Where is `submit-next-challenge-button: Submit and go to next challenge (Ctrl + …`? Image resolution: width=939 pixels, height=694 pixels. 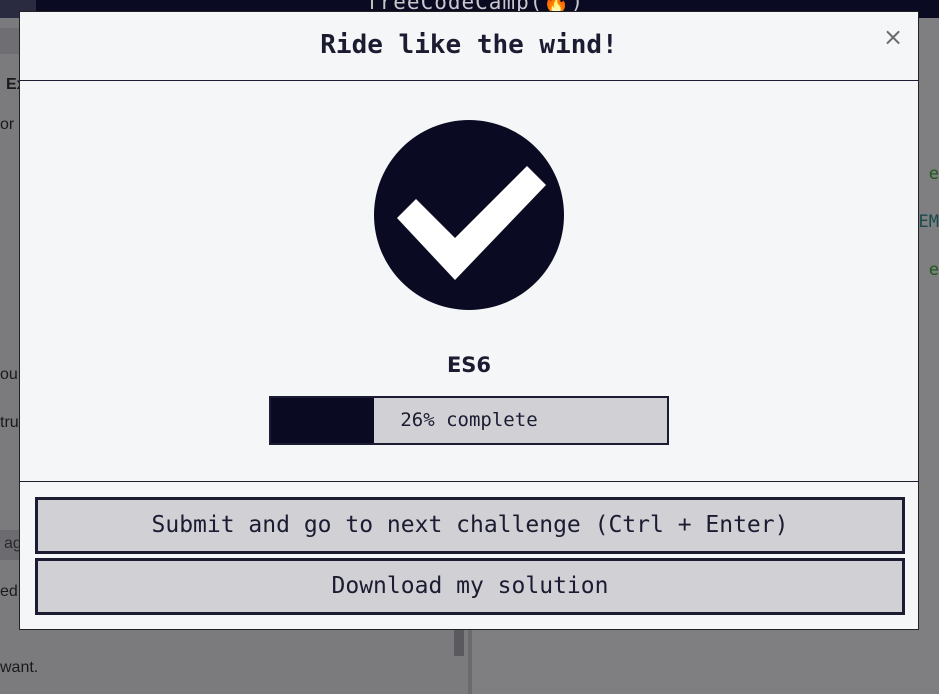 submit-next-challenge-button: Submit and go to next challenge (Ctrl + … is located at coordinates (470, 525).